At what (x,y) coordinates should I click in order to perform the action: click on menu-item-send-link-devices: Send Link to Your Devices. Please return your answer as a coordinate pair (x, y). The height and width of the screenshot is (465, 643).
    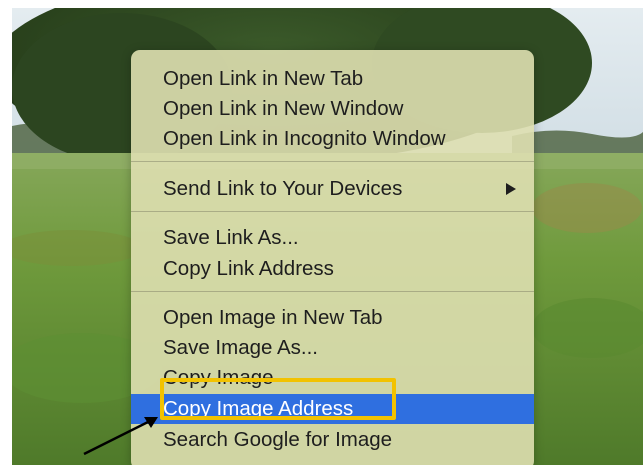
    Looking at the image, I should click on (332, 189).